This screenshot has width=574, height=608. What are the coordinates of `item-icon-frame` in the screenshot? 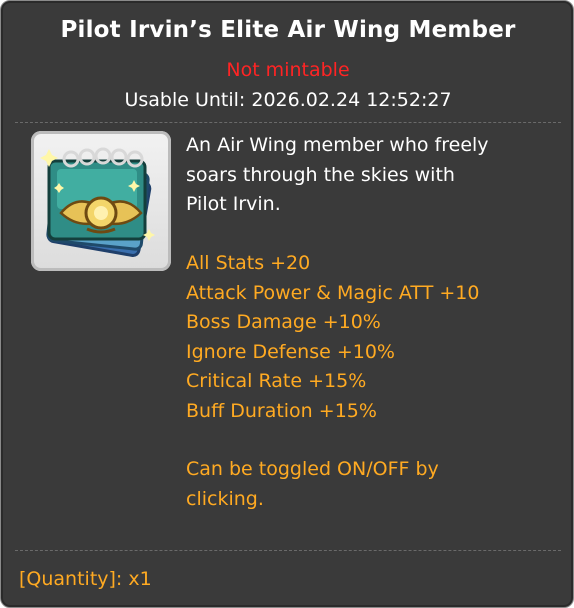 It's located at (101, 201).